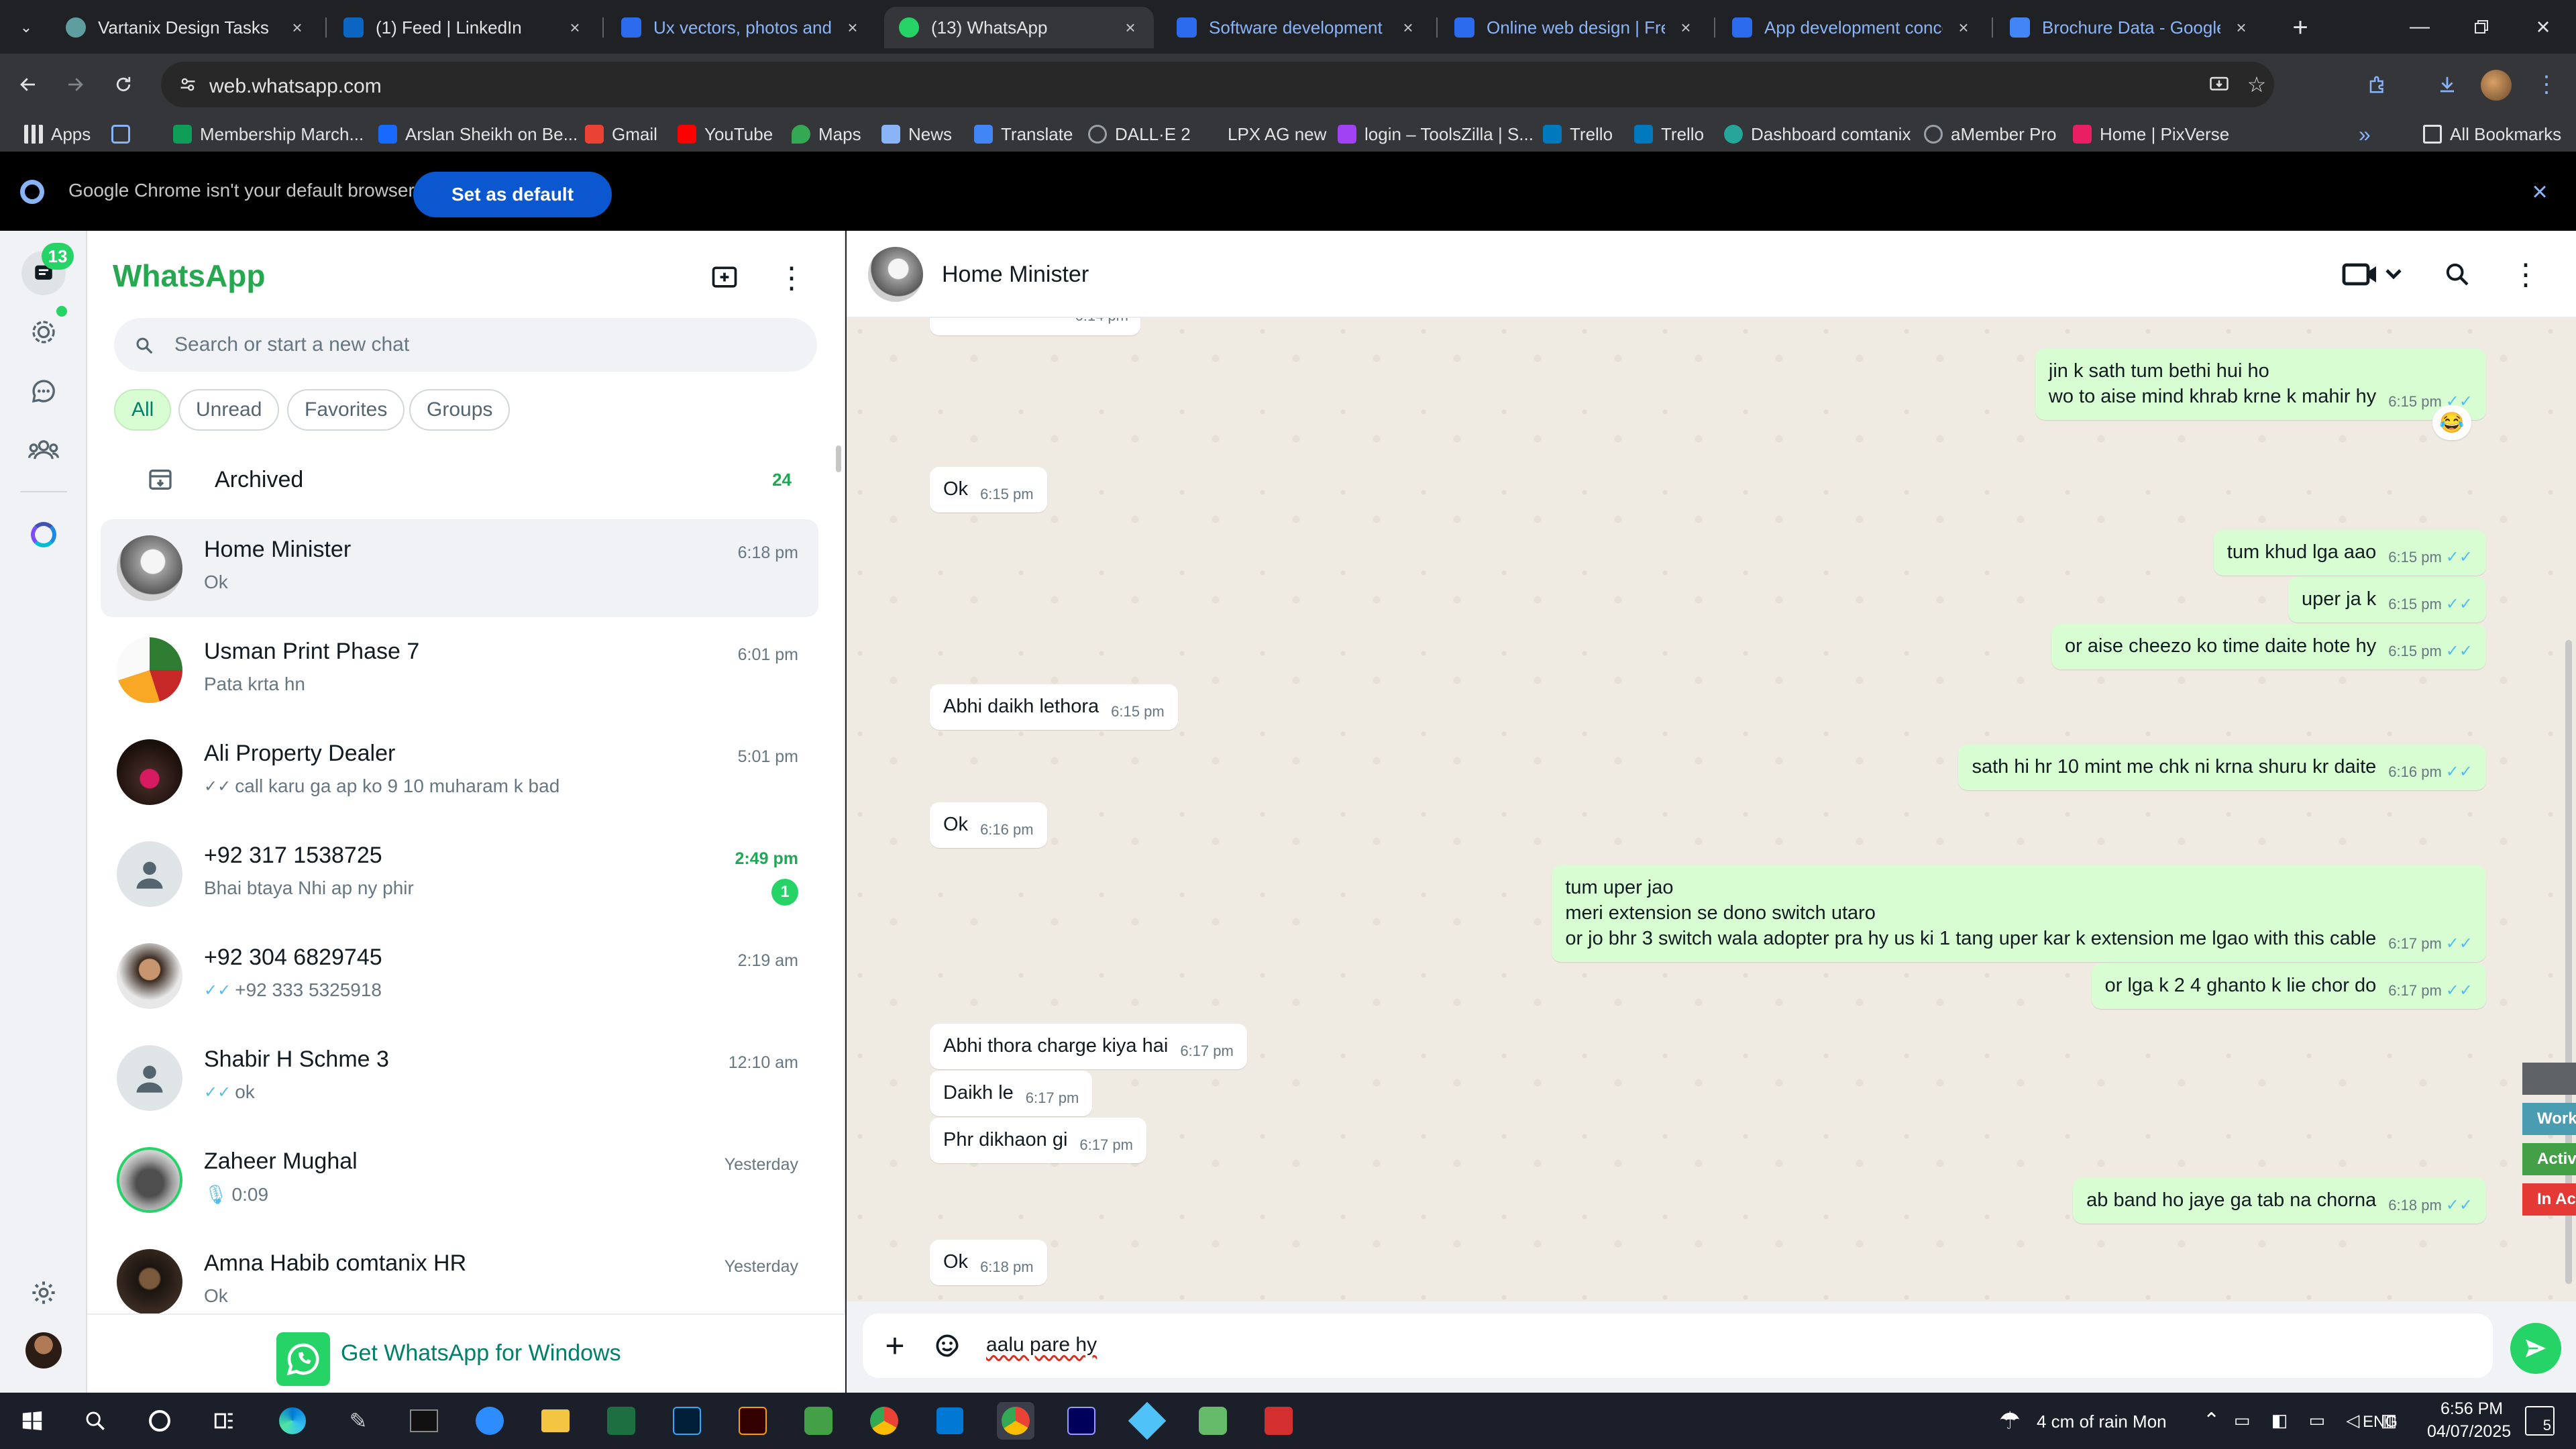  I want to click on filter-unread: Unread, so click(229, 410).